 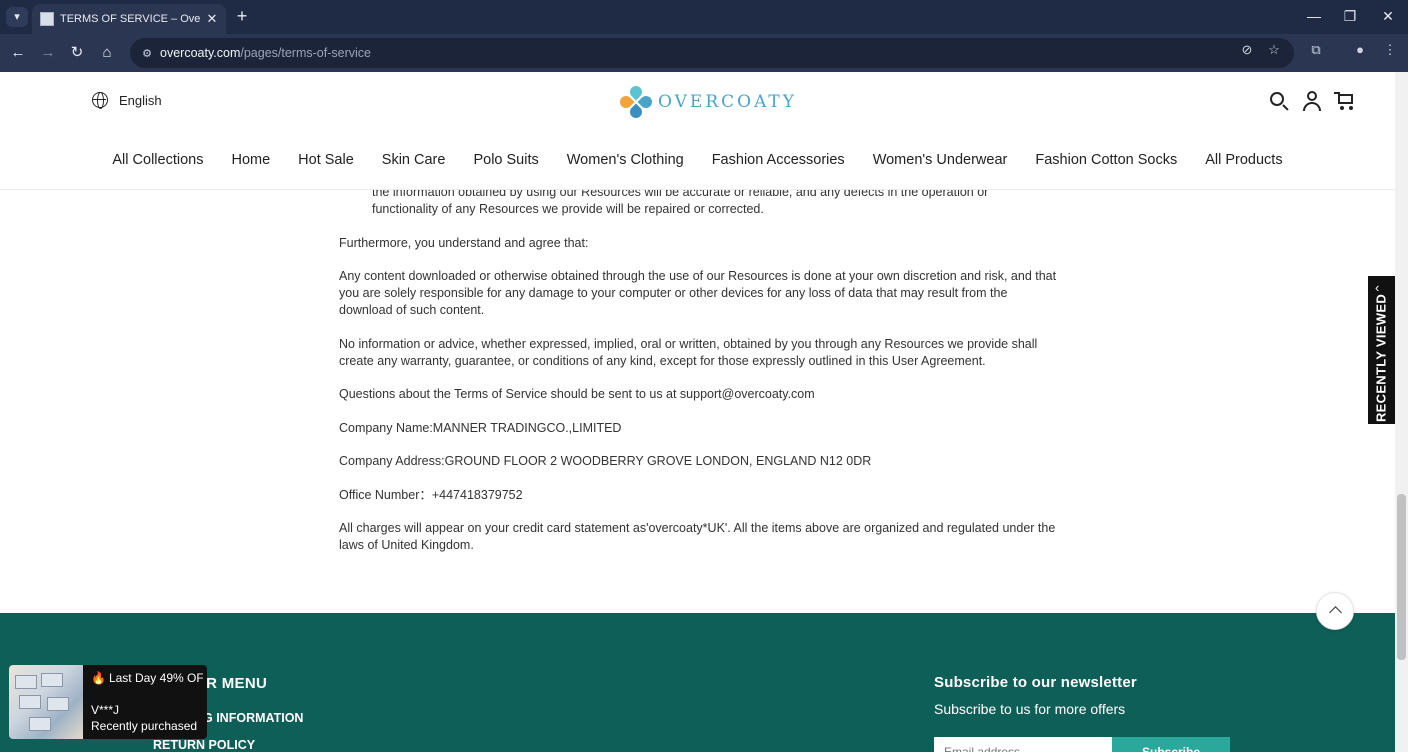 What do you see at coordinates (18, 53) in the screenshot?
I see `back-button: ←` at bounding box center [18, 53].